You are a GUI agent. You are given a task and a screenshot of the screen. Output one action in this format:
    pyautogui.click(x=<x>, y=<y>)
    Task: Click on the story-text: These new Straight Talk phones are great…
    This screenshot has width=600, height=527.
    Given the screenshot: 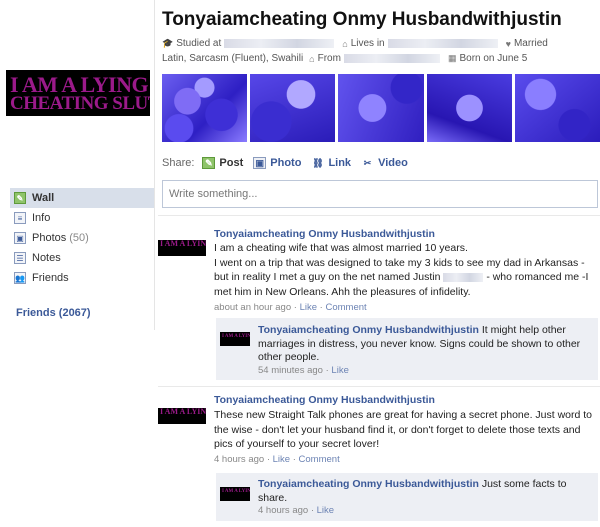 What is the action you would take?
    pyautogui.click(x=403, y=429)
    